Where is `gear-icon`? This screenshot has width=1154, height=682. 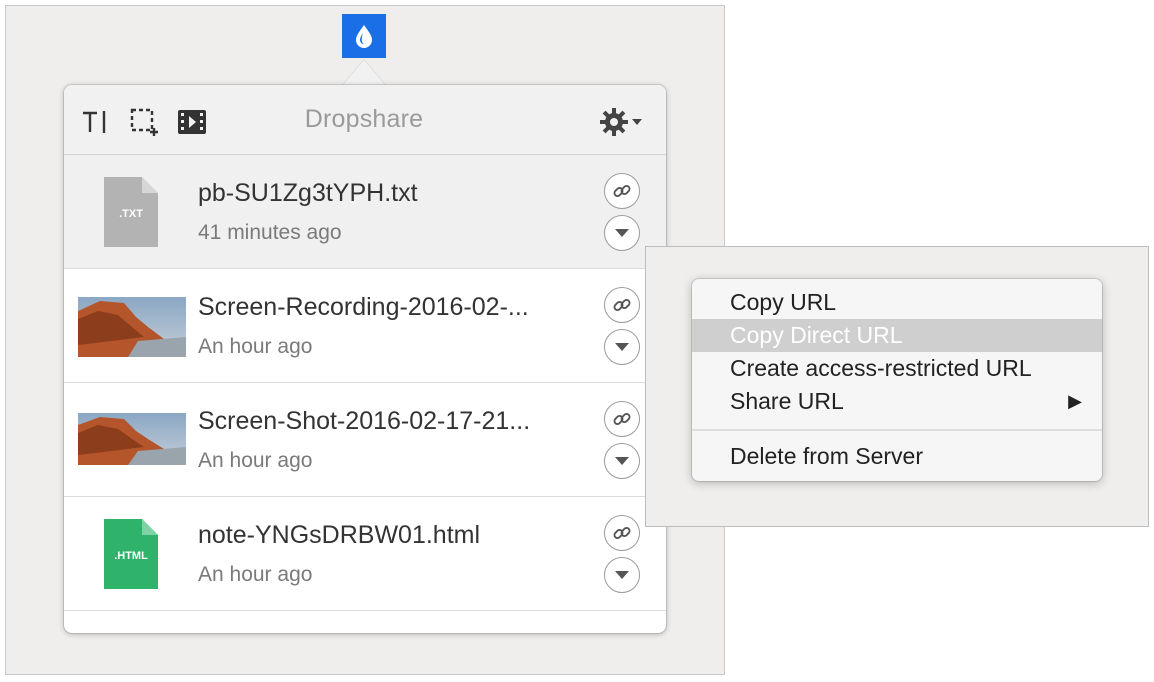
gear-icon is located at coordinates (614, 122).